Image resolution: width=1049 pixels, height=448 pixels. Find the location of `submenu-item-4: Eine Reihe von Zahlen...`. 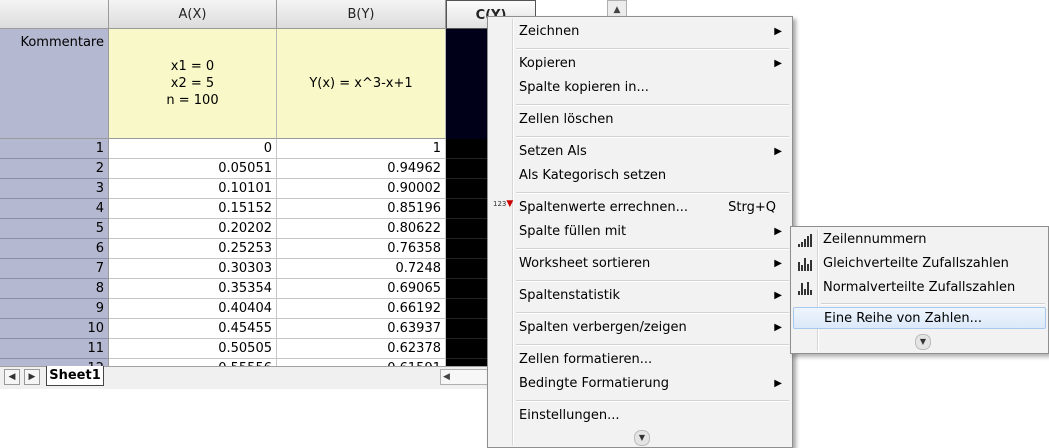

submenu-item-4: Eine Reihe von Zahlen... is located at coordinates (919, 318).